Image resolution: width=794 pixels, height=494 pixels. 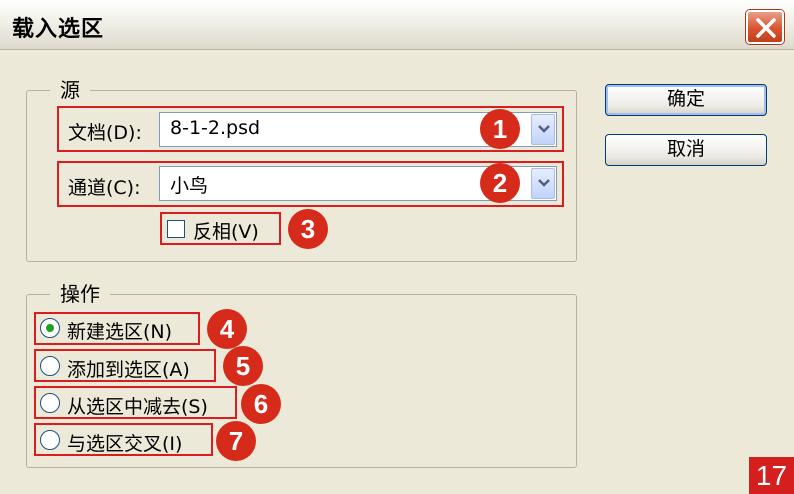 What do you see at coordinates (124, 442) in the screenshot?
I see `intersect-selection-label: 与选区交叉(I)` at bounding box center [124, 442].